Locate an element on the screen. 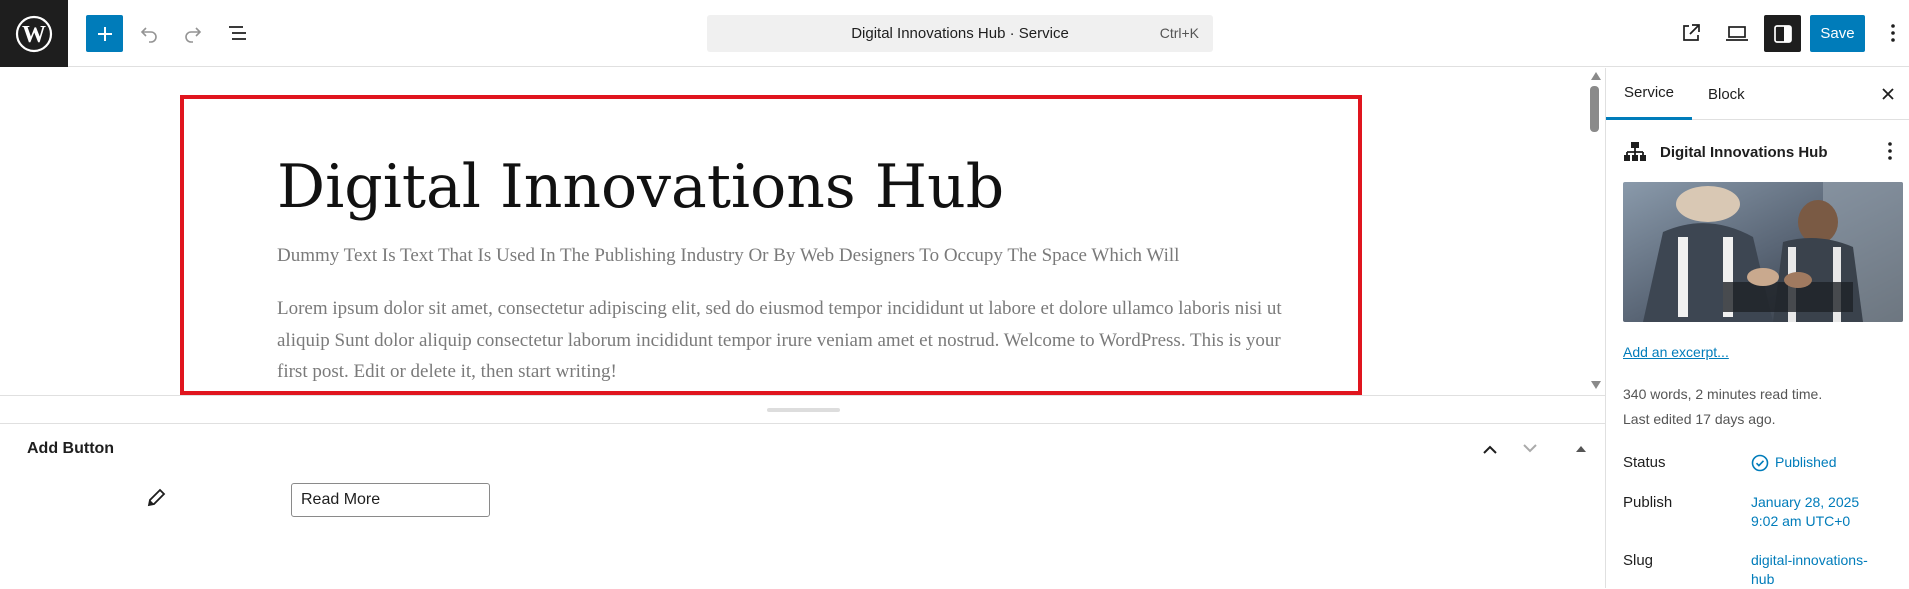 This screenshot has width=1909, height=589. status-value: Published is located at coordinates (1806, 462).